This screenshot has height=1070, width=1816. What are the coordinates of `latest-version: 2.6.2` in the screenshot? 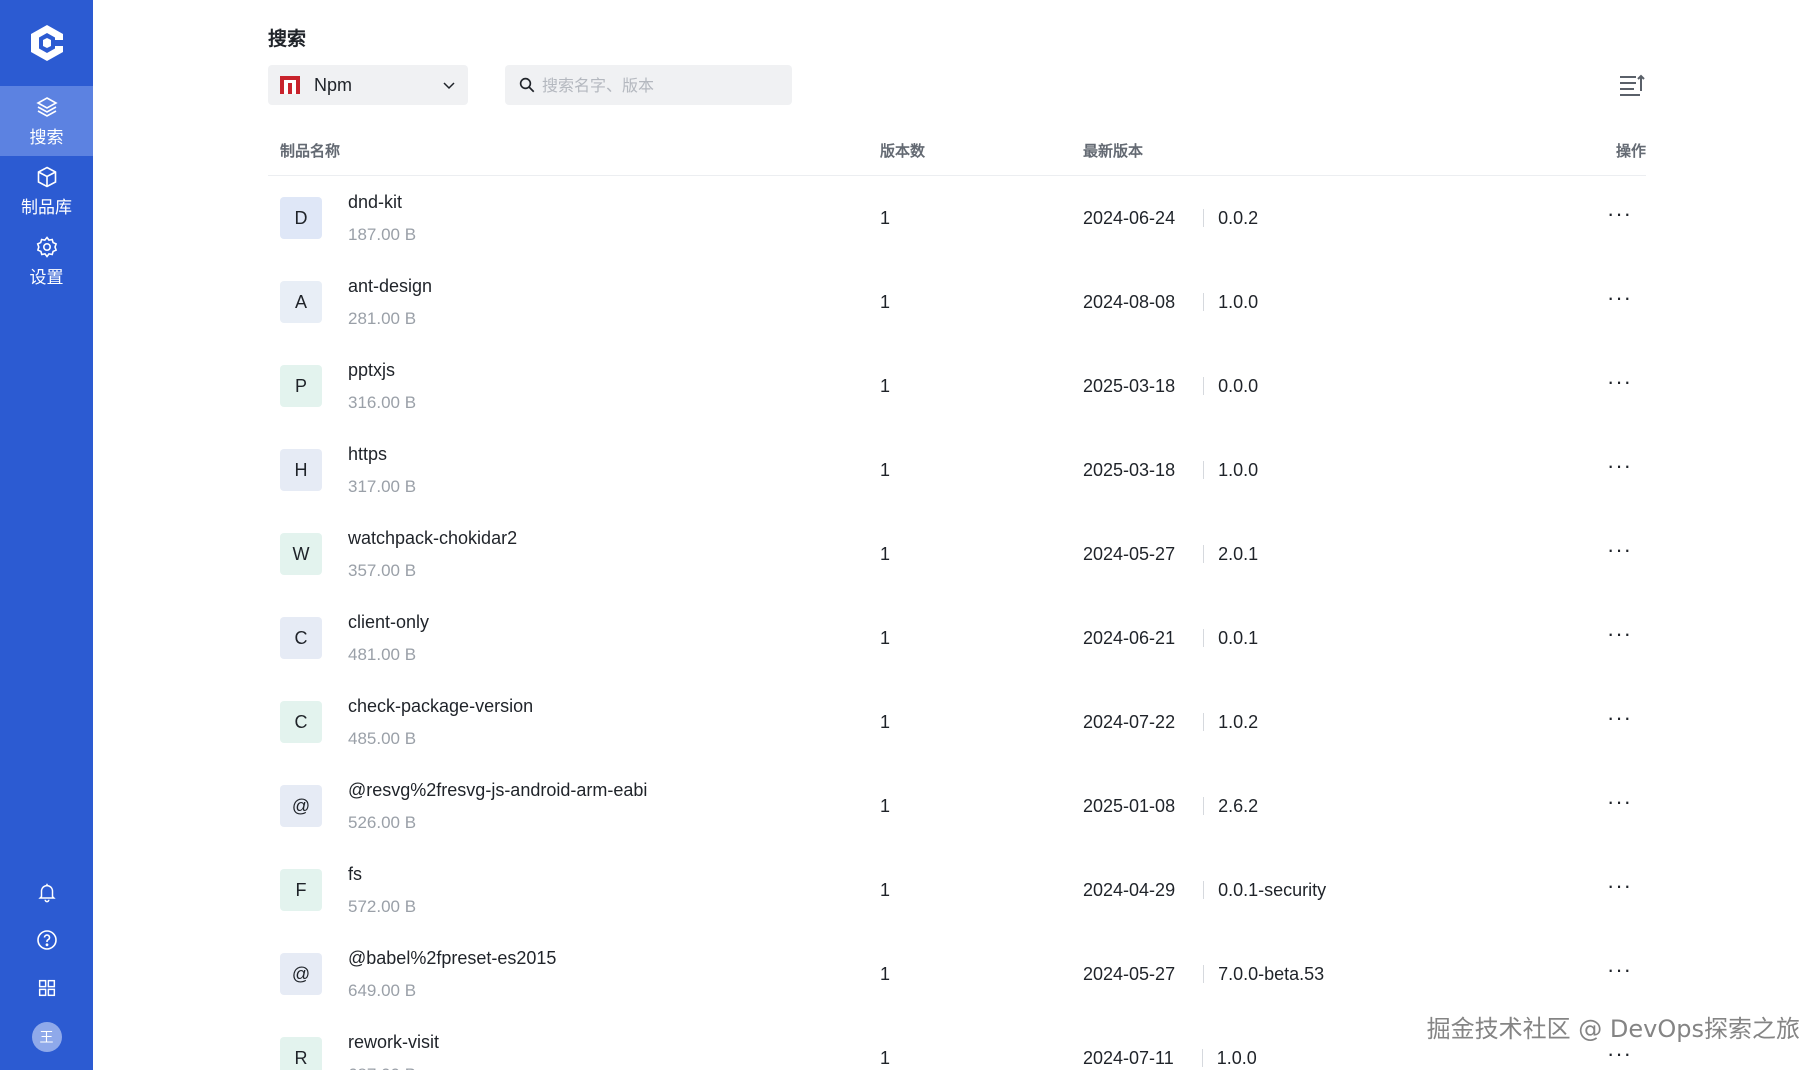 It's located at (1238, 805).